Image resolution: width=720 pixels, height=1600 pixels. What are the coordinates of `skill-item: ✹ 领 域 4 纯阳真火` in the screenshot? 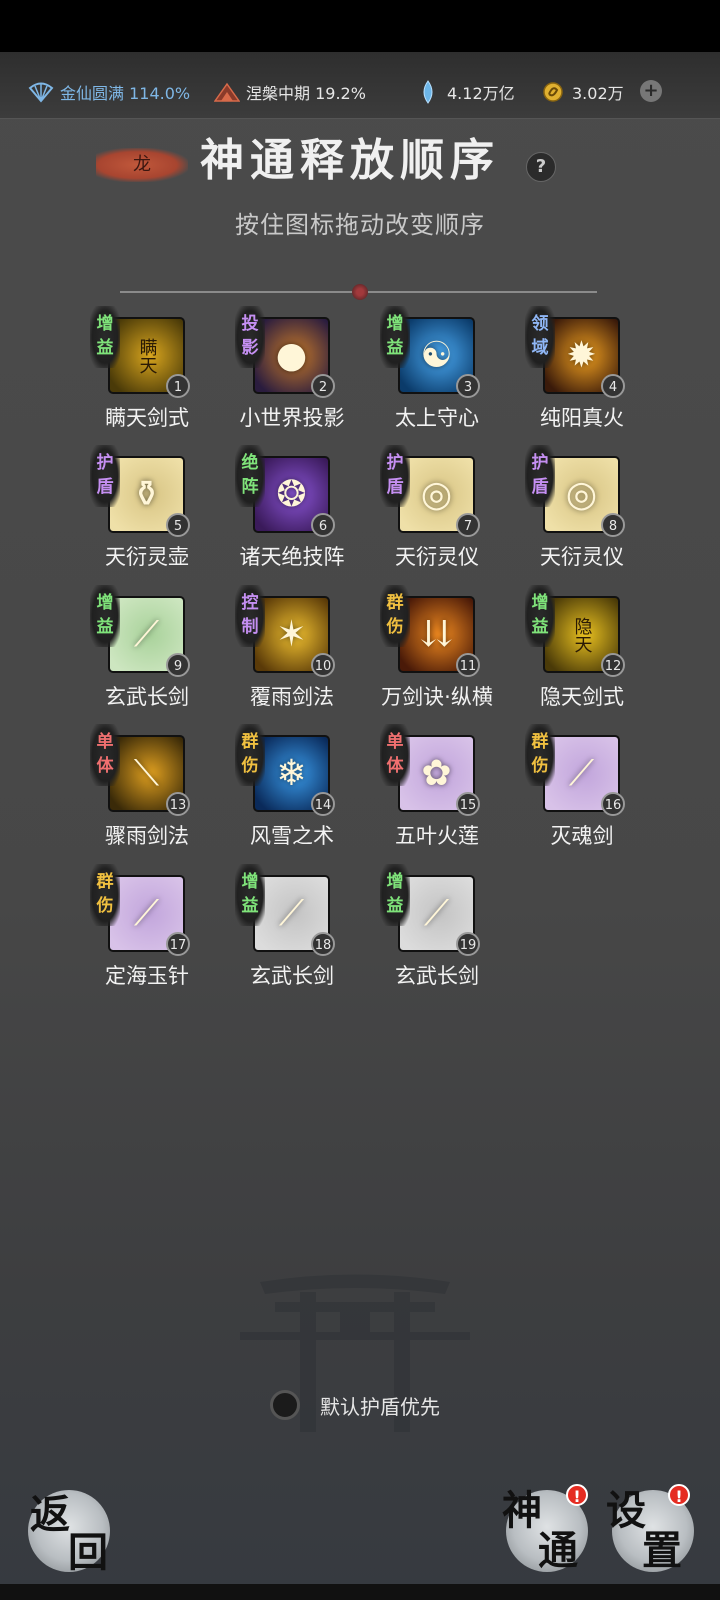 It's located at (575, 371).